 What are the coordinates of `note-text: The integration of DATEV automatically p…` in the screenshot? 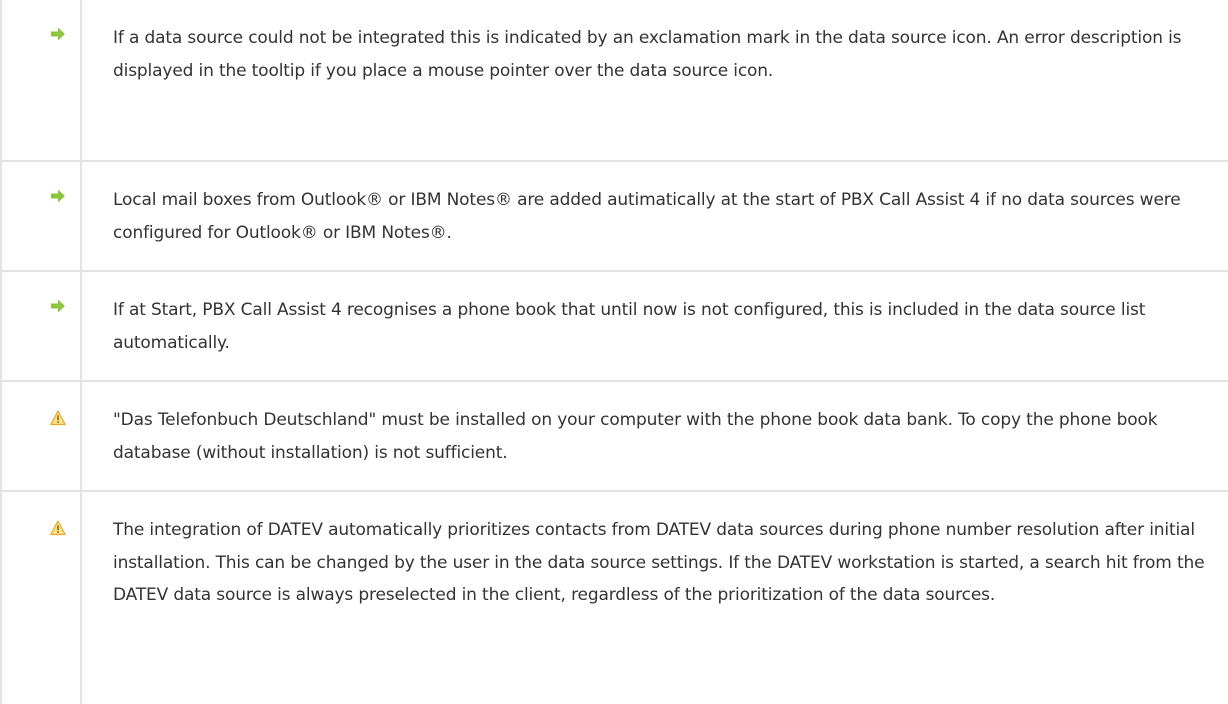 It's located at (659, 562).